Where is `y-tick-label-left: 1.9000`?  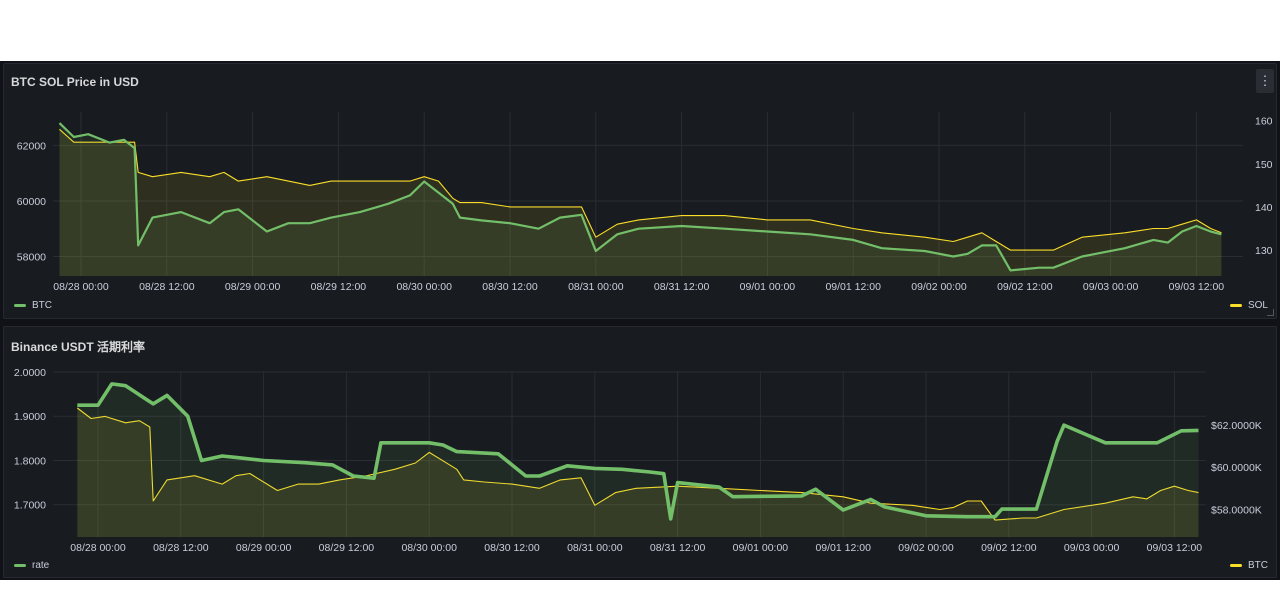
y-tick-label-left: 1.9000 is located at coordinates (30, 417).